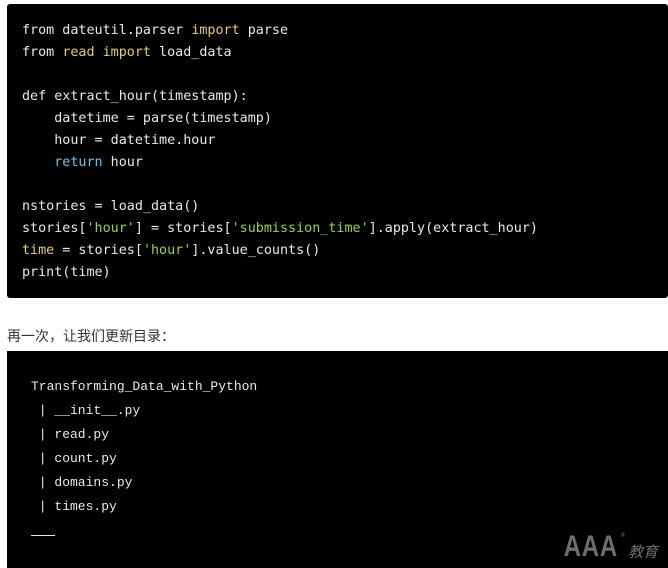  Describe the element at coordinates (70, 434) in the screenshot. I see `tree-file-item: | read.py` at that location.